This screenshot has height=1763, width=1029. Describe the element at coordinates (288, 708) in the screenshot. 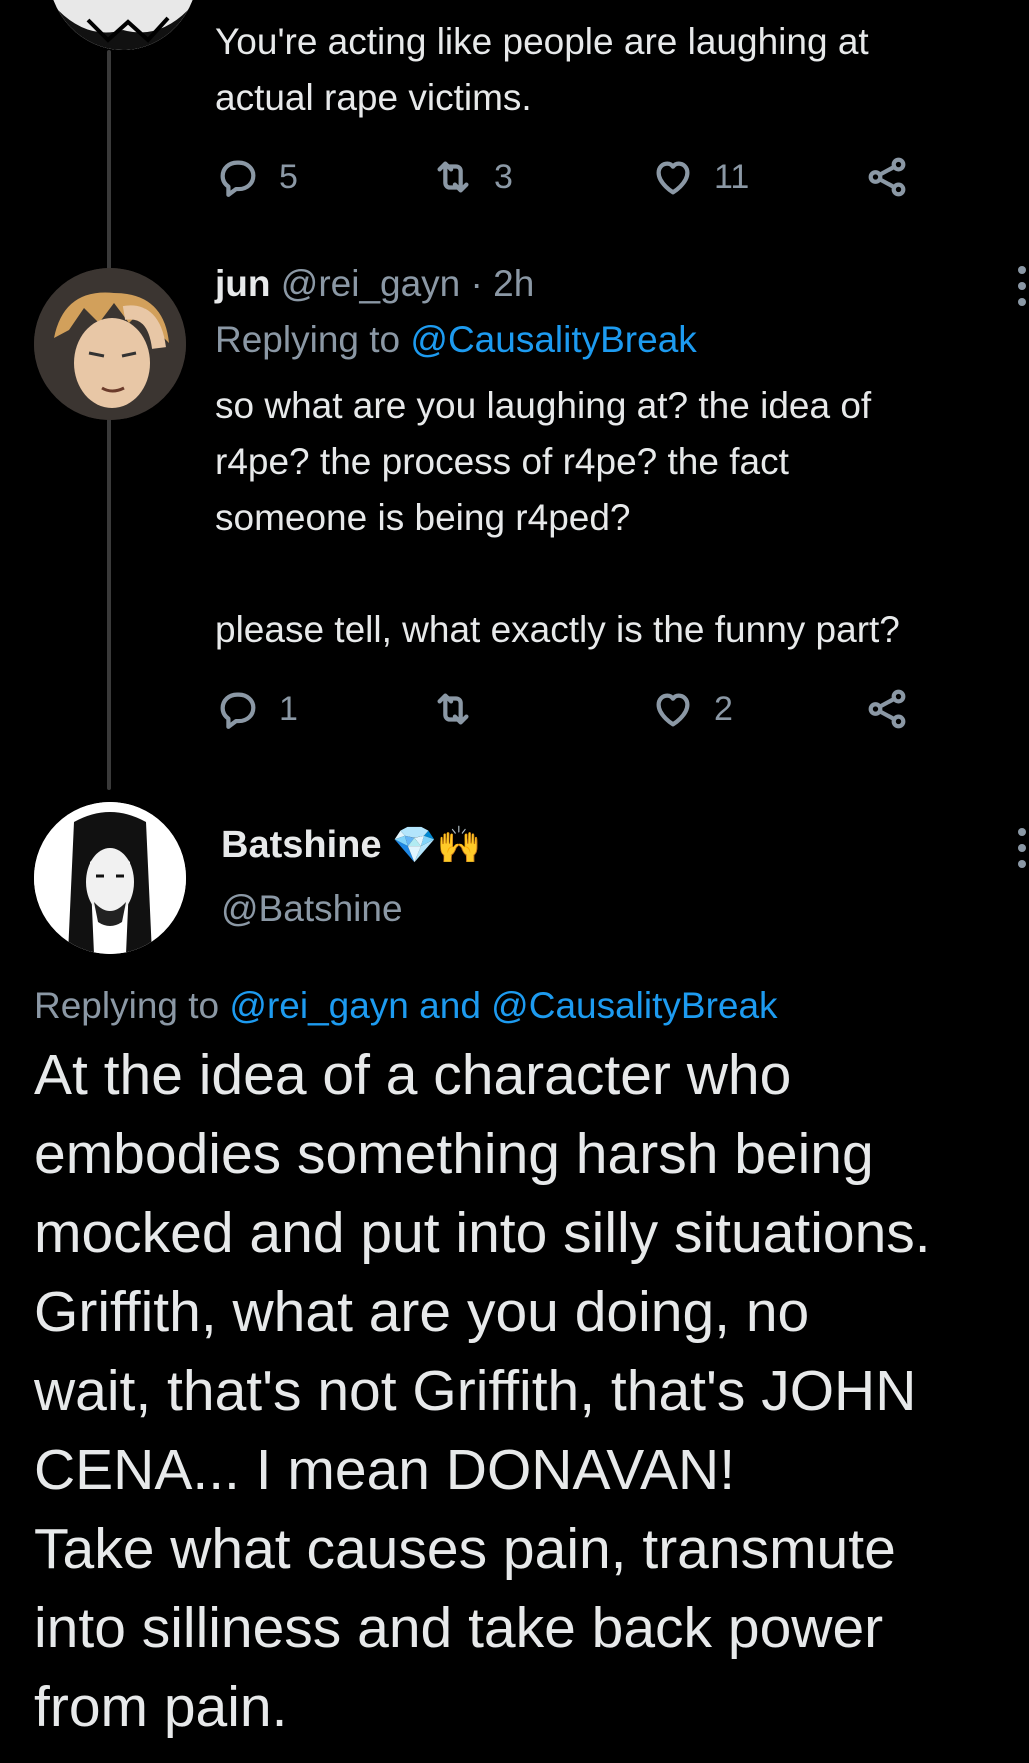

I see `tweet2-reply-count: 1` at that location.